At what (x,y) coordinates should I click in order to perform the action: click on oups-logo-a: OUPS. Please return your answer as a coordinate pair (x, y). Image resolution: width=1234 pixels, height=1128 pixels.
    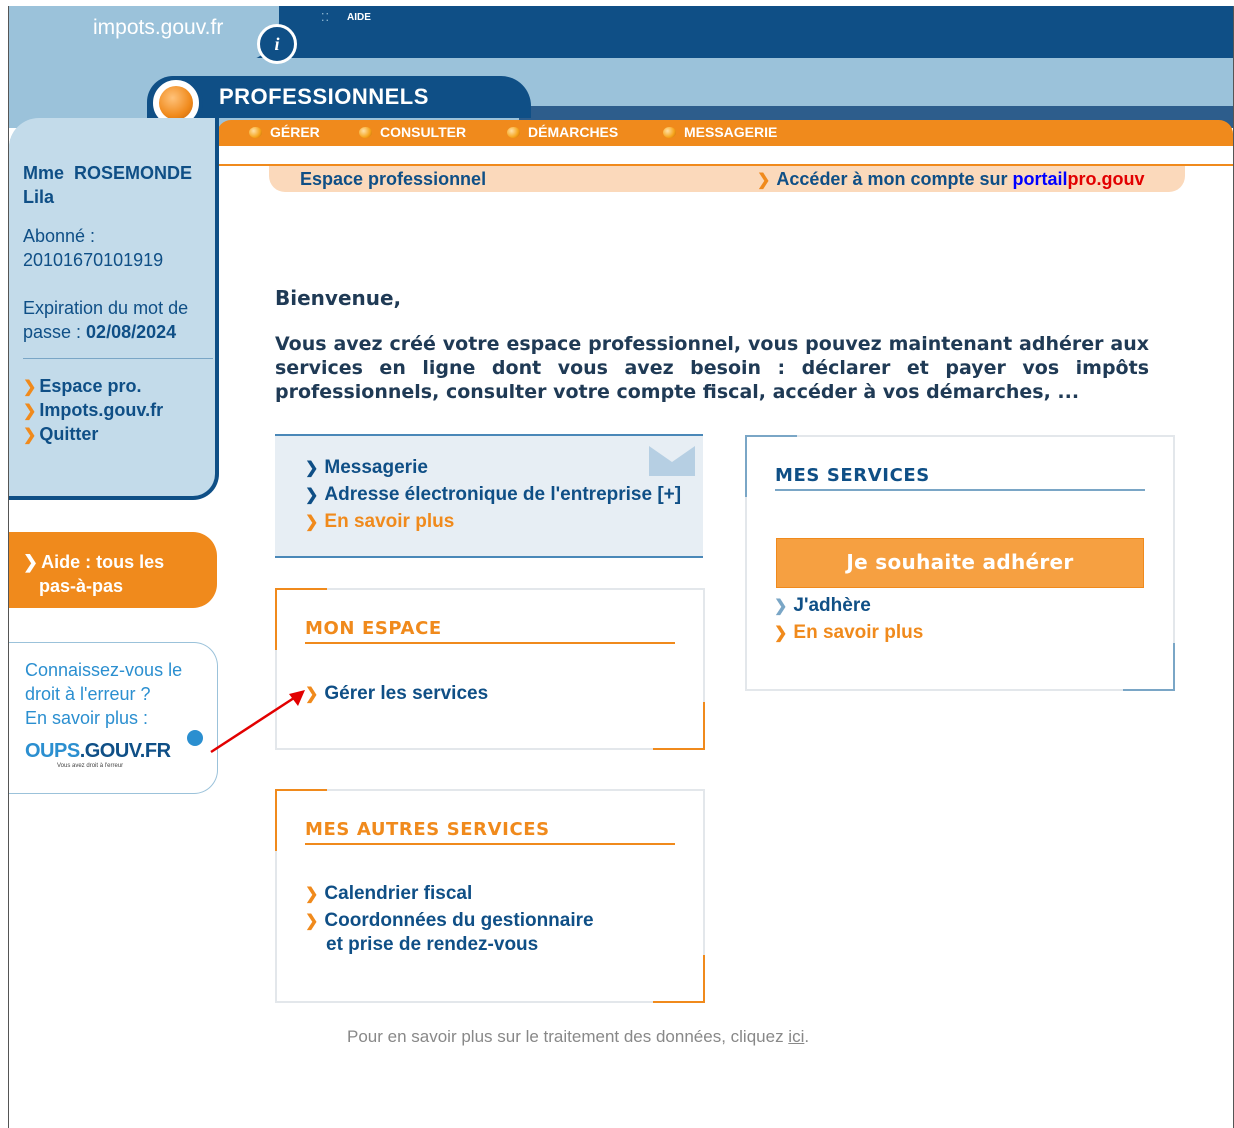
    Looking at the image, I should click on (52, 751).